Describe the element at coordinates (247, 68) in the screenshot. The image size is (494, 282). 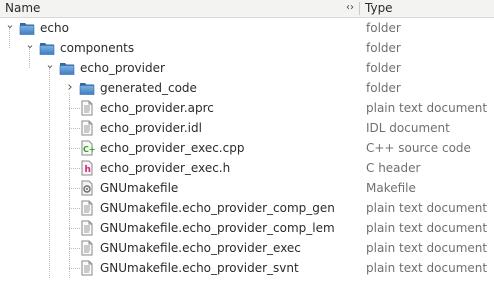
I see `tree-row: ⌄ echo_provider folder` at that location.